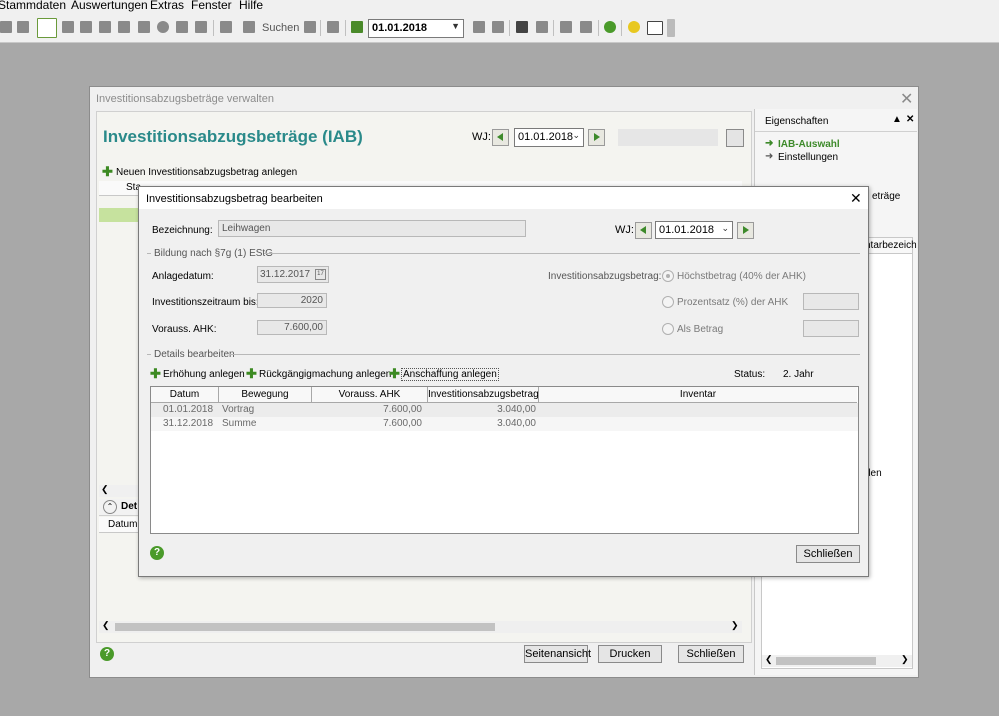 This screenshot has height=716, width=999. Describe the element at coordinates (167, 6) in the screenshot. I see `menu-extras: Extras` at that location.